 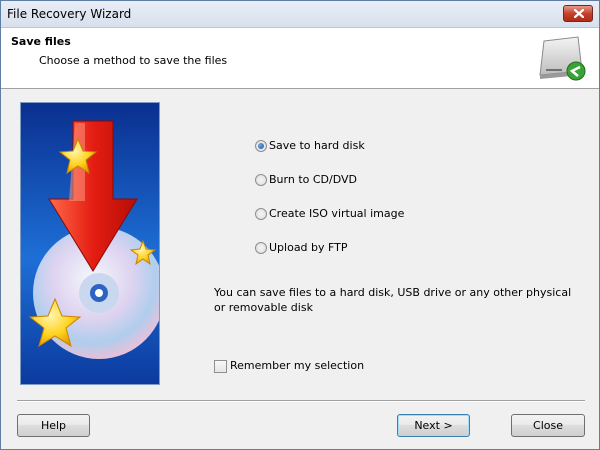 What do you see at coordinates (261, 214) in the screenshot?
I see `radio-create-iso-image` at bounding box center [261, 214].